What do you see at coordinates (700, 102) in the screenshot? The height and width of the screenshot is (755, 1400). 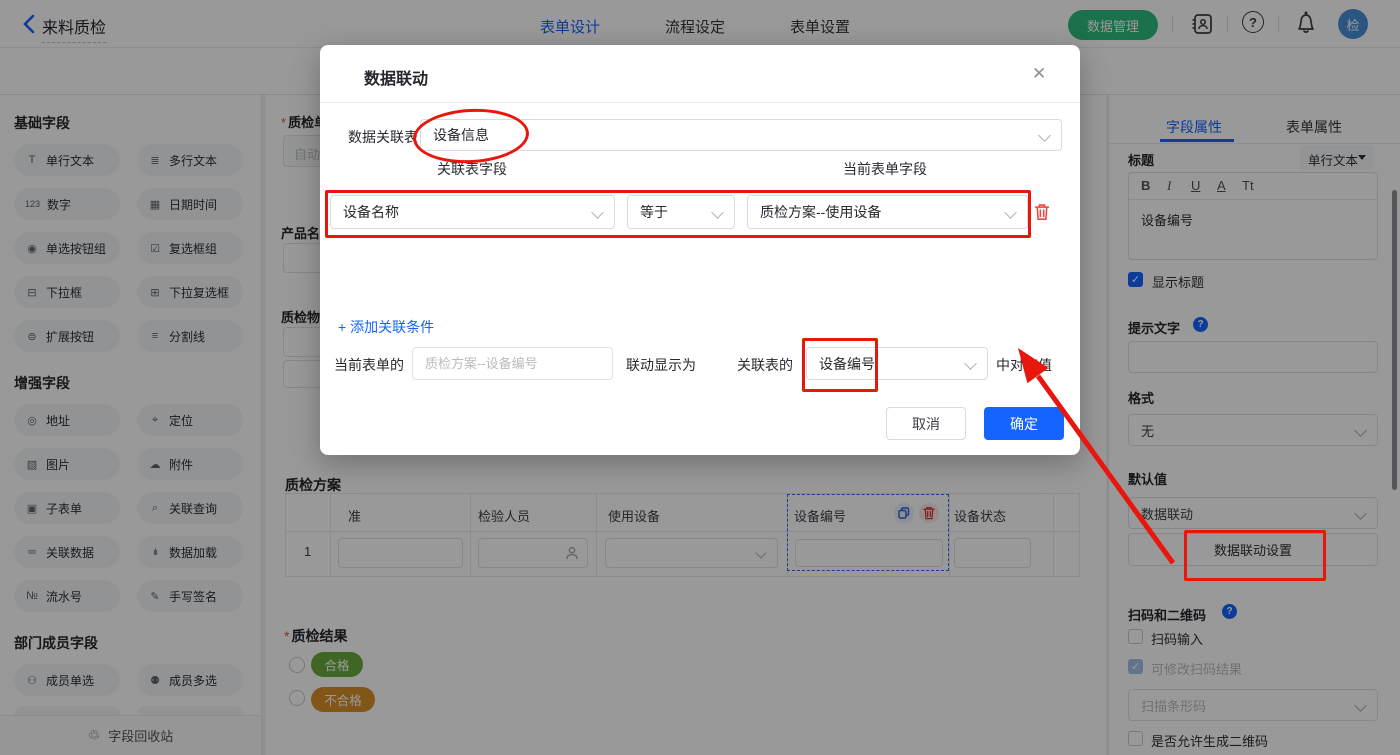 I see `divider` at bounding box center [700, 102].